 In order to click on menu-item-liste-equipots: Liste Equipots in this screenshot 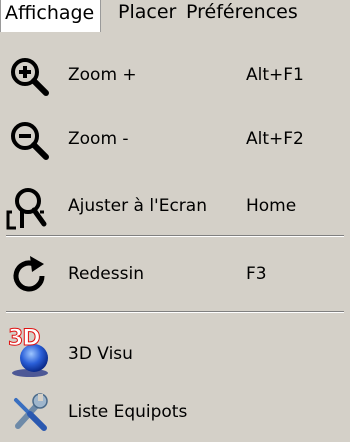, I will do `click(175, 412)`.